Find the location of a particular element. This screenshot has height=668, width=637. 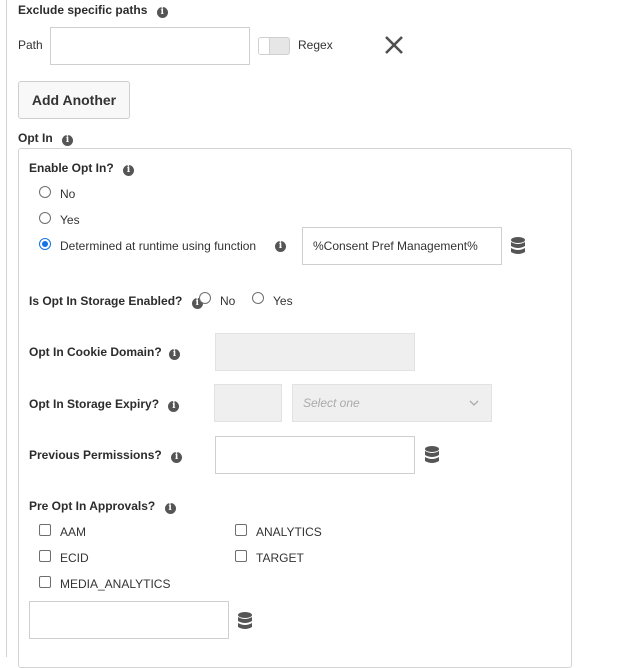

cookie-domain-input is located at coordinates (315, 352).